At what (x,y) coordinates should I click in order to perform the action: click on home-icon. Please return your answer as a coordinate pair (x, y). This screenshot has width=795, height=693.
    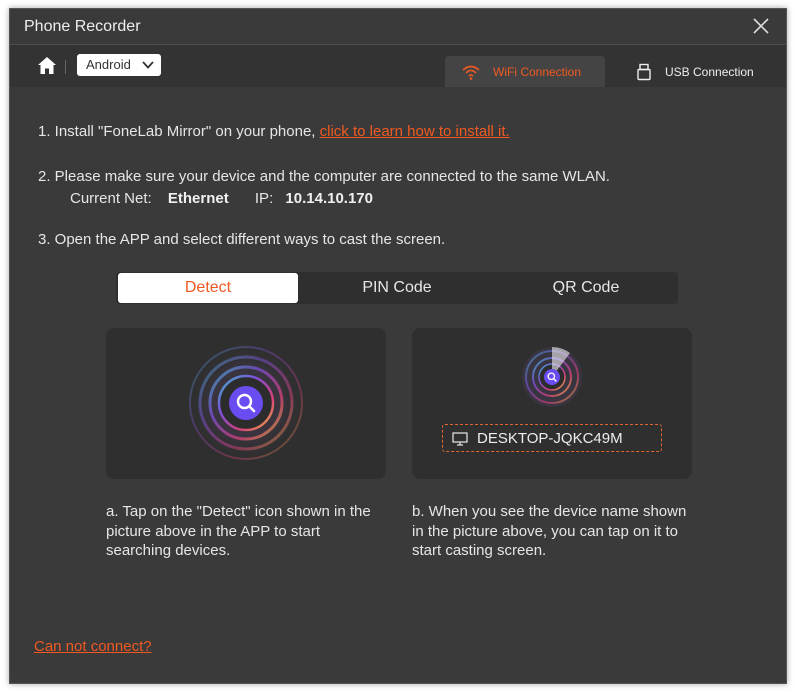
    Looking at the image, I should click on (47, 66).